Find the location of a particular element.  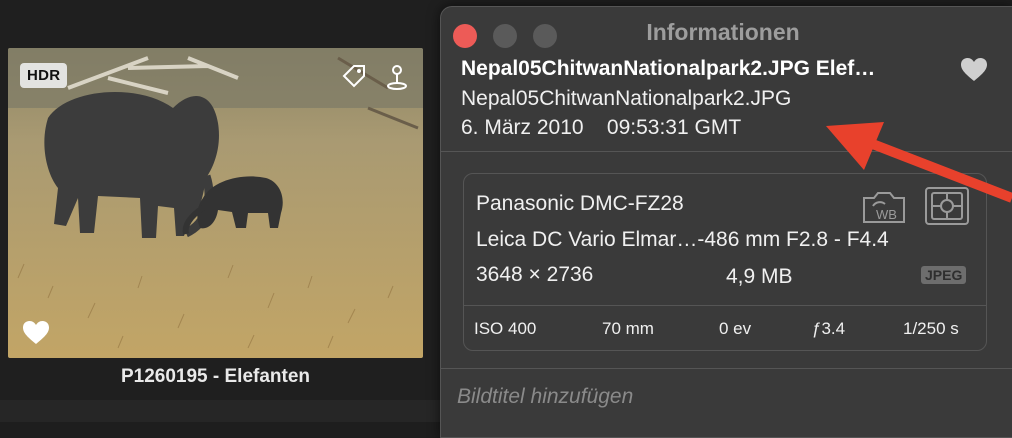

aperture: ƒ3.4 is located at coordinates (829, 328).